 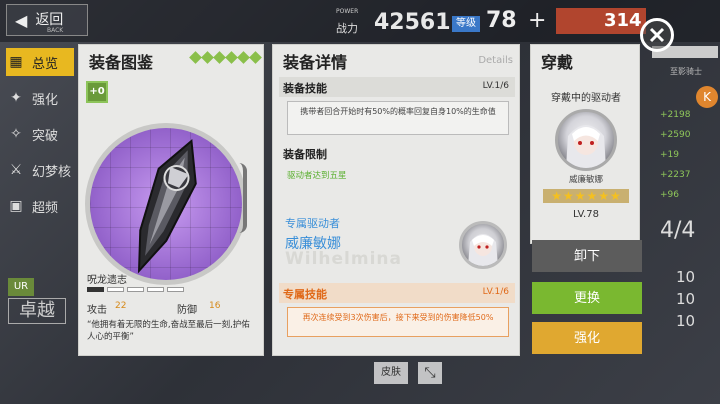 I want to click on codex-title: 装备图鉴, so click(x=121, y=62).